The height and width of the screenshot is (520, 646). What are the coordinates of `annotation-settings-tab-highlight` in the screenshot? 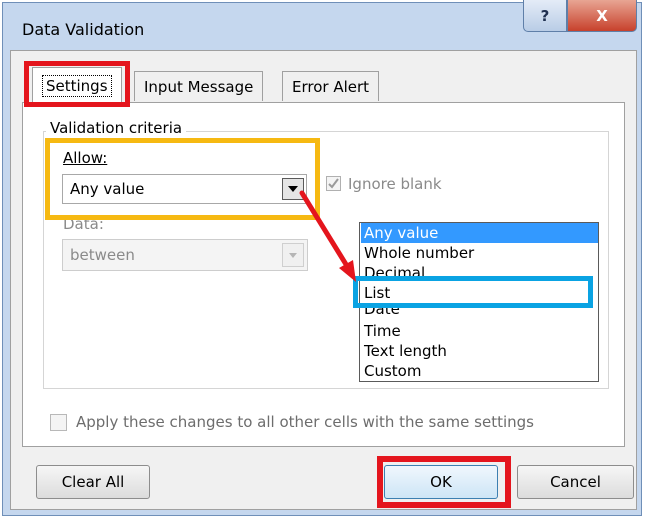 It's located at (77, 84).